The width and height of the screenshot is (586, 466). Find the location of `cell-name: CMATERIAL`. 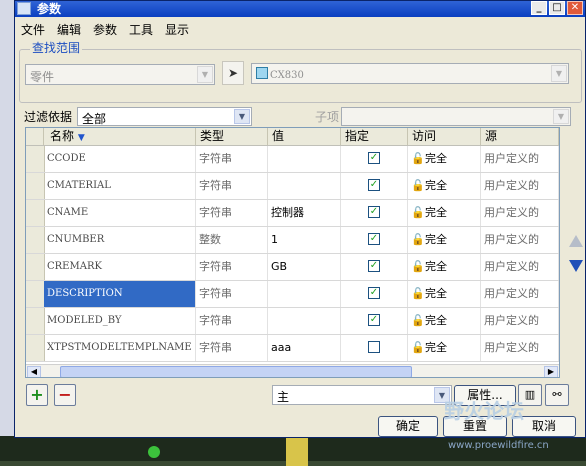

cell-name: CMATERIAL is located at coordinates (120, 186).